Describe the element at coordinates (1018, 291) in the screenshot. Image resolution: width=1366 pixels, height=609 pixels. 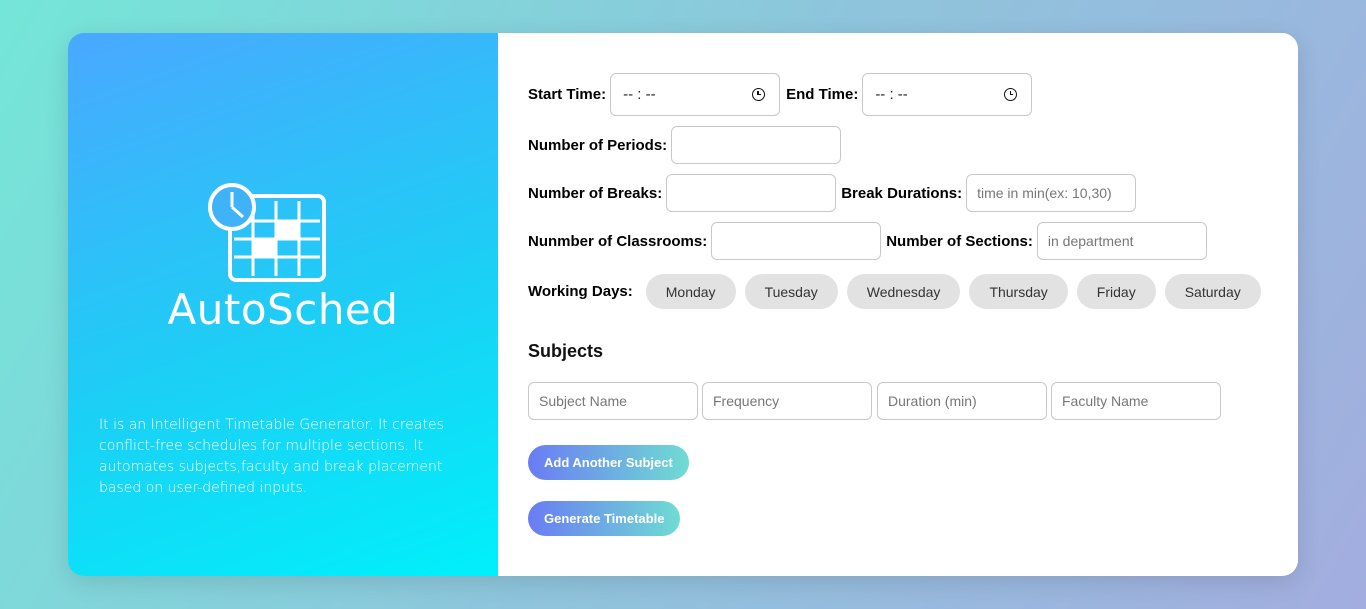
I see `day-thursday: Thursday` at that location.